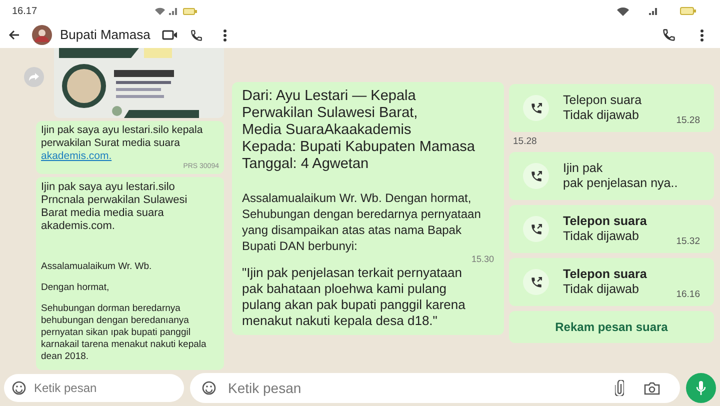 The width and height of the screenshot is (720, 406). Describe the element at coordinates (620, 183) in the screenshot. I see `call-status: pak penjelasan nya..` at that location.